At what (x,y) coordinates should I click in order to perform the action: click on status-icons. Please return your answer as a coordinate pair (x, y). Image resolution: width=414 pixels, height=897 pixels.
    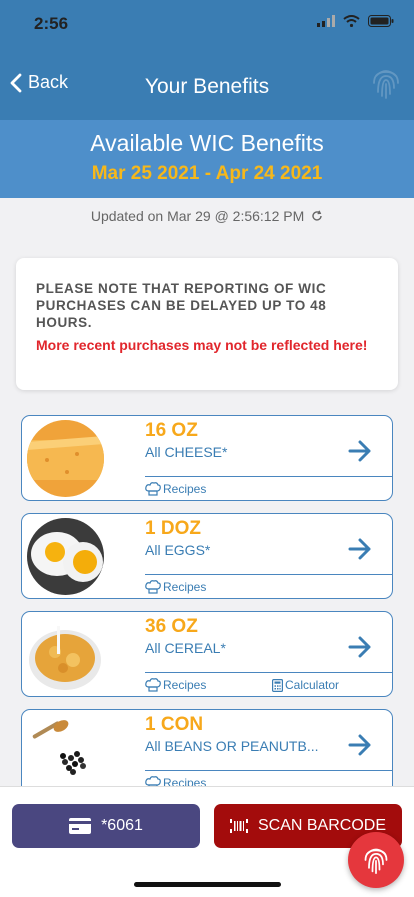
    Looking at the image, I should click on (355, 21).